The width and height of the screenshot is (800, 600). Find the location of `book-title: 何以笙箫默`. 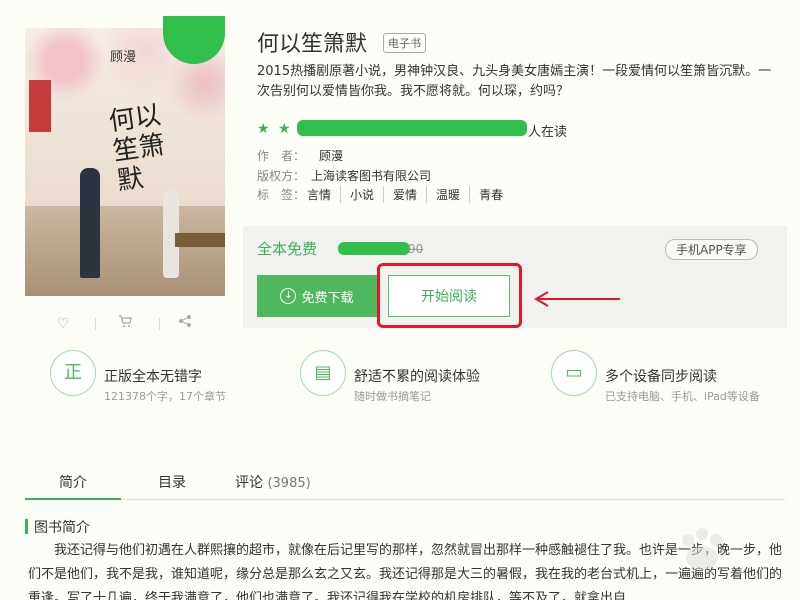

book-title: 何以笙箫默 is located at coordinates (312, 44).